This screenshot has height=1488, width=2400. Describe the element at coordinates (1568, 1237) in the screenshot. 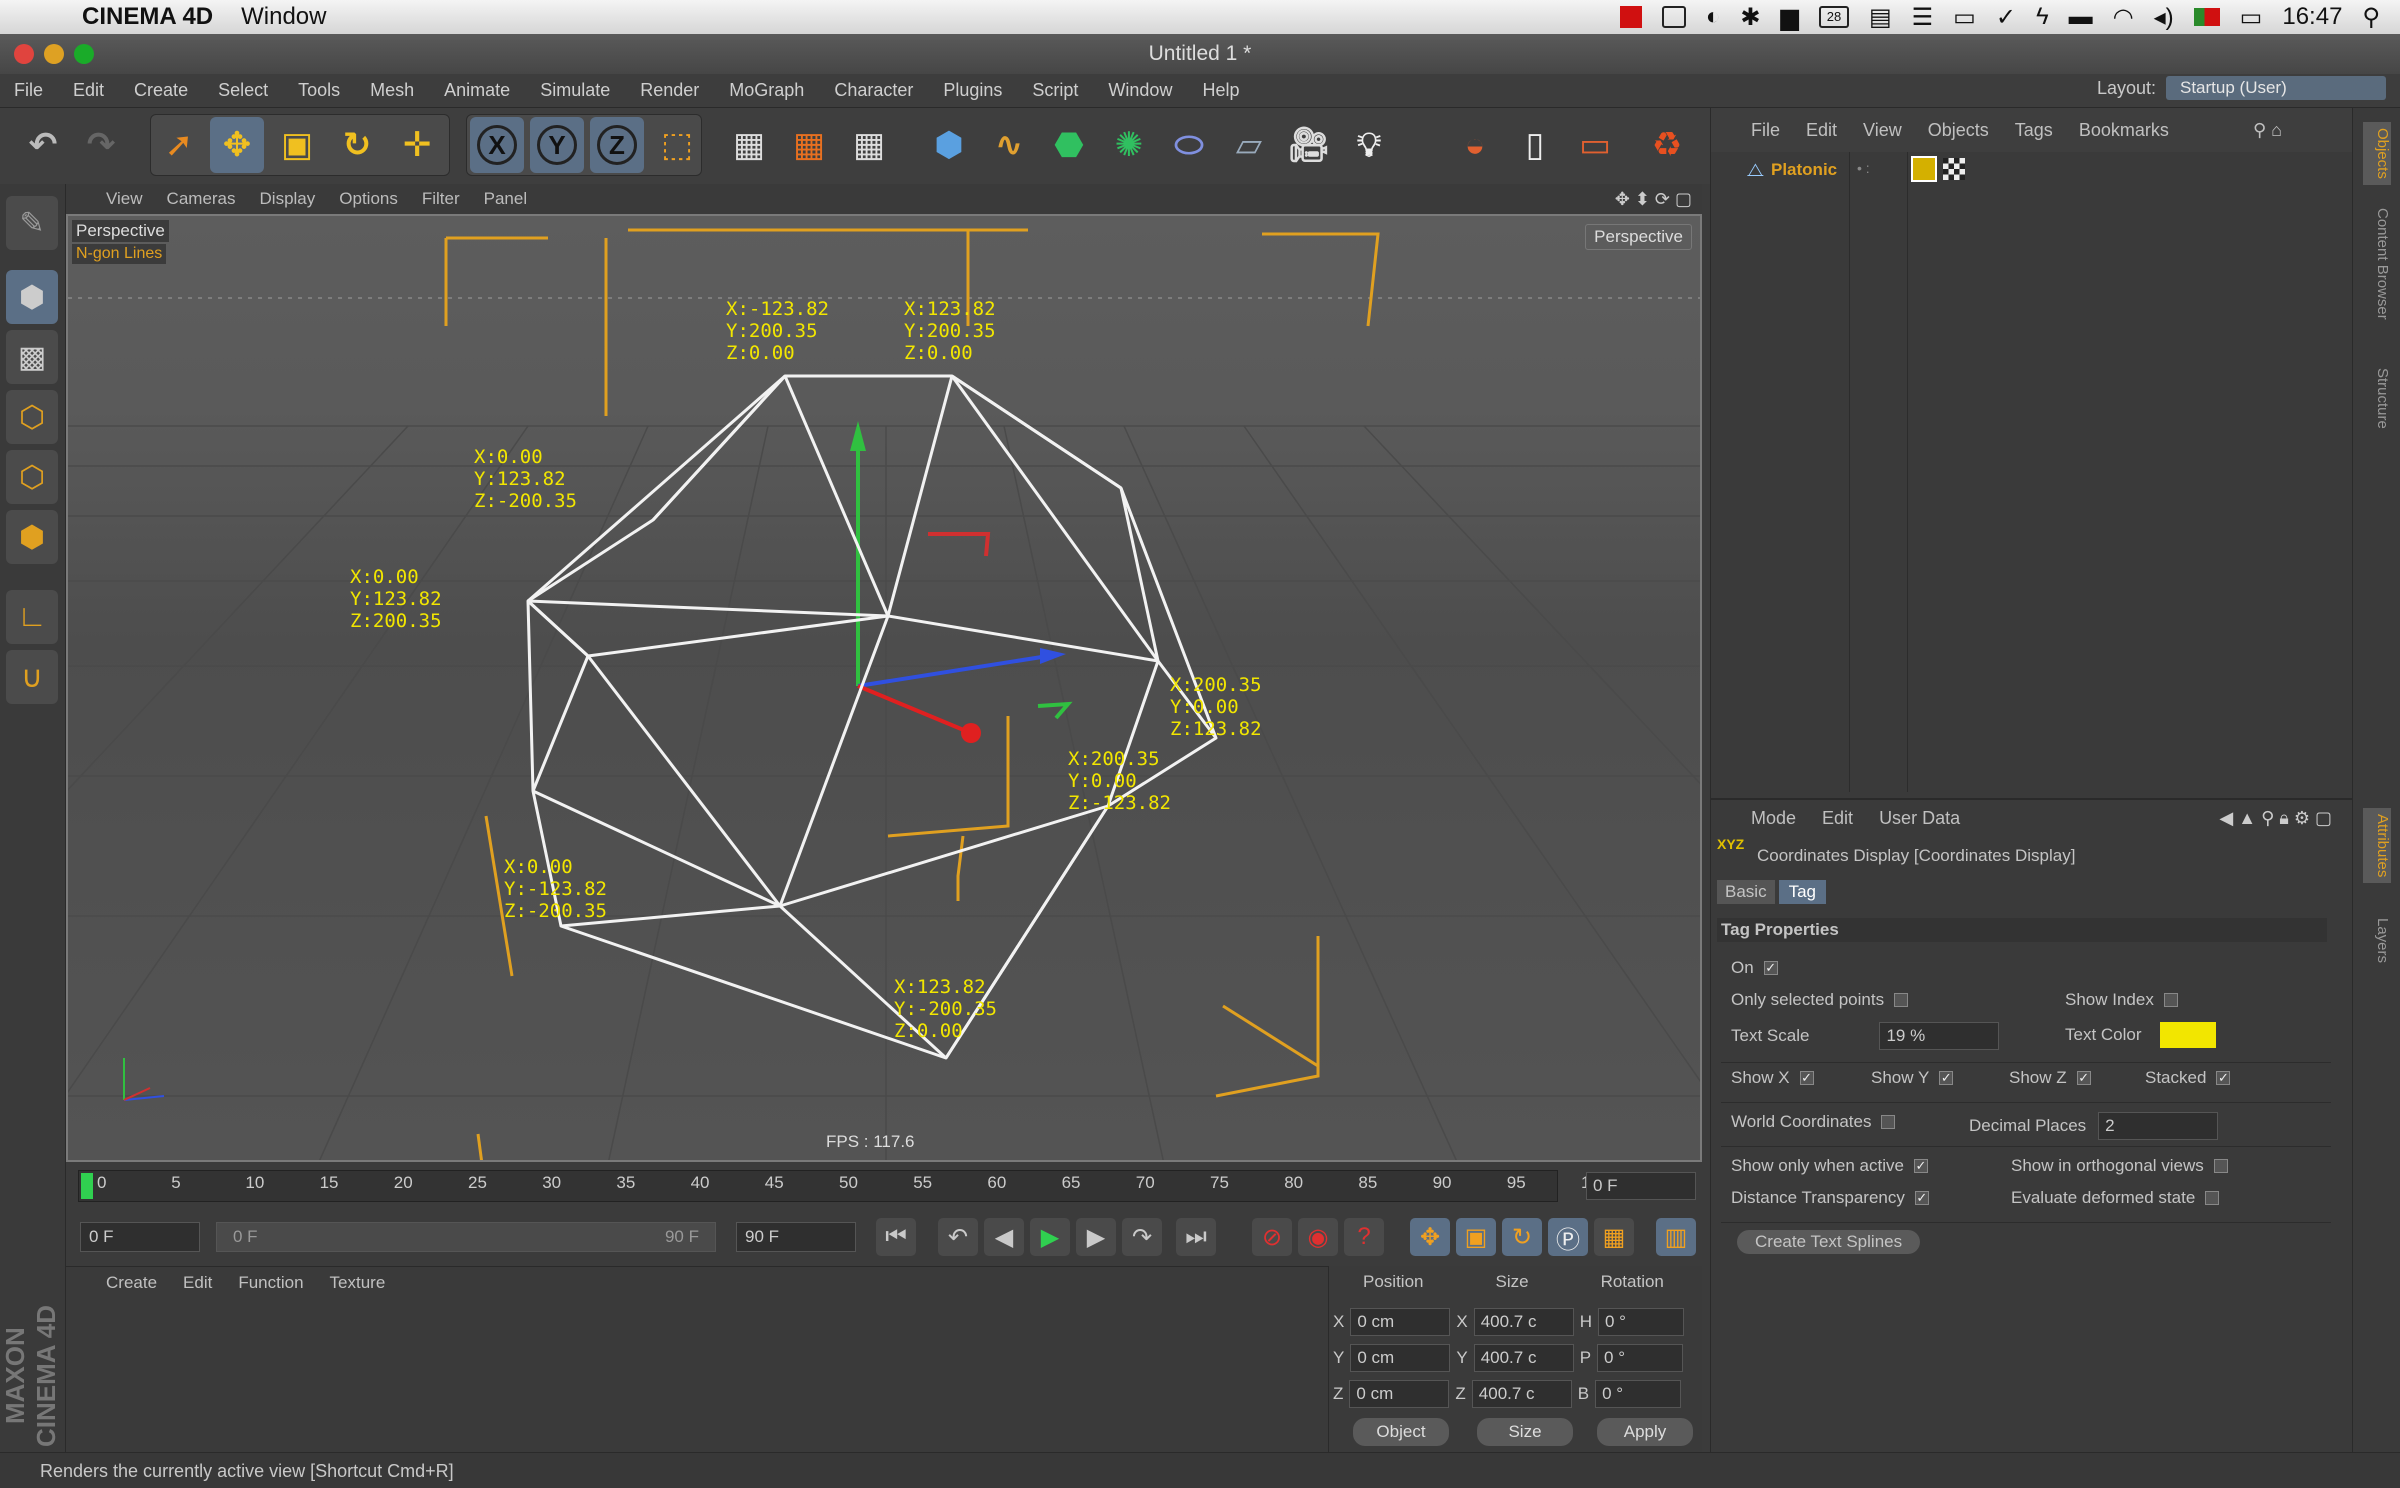

I see `key-parameter-icon: Ⓟ` at that location.